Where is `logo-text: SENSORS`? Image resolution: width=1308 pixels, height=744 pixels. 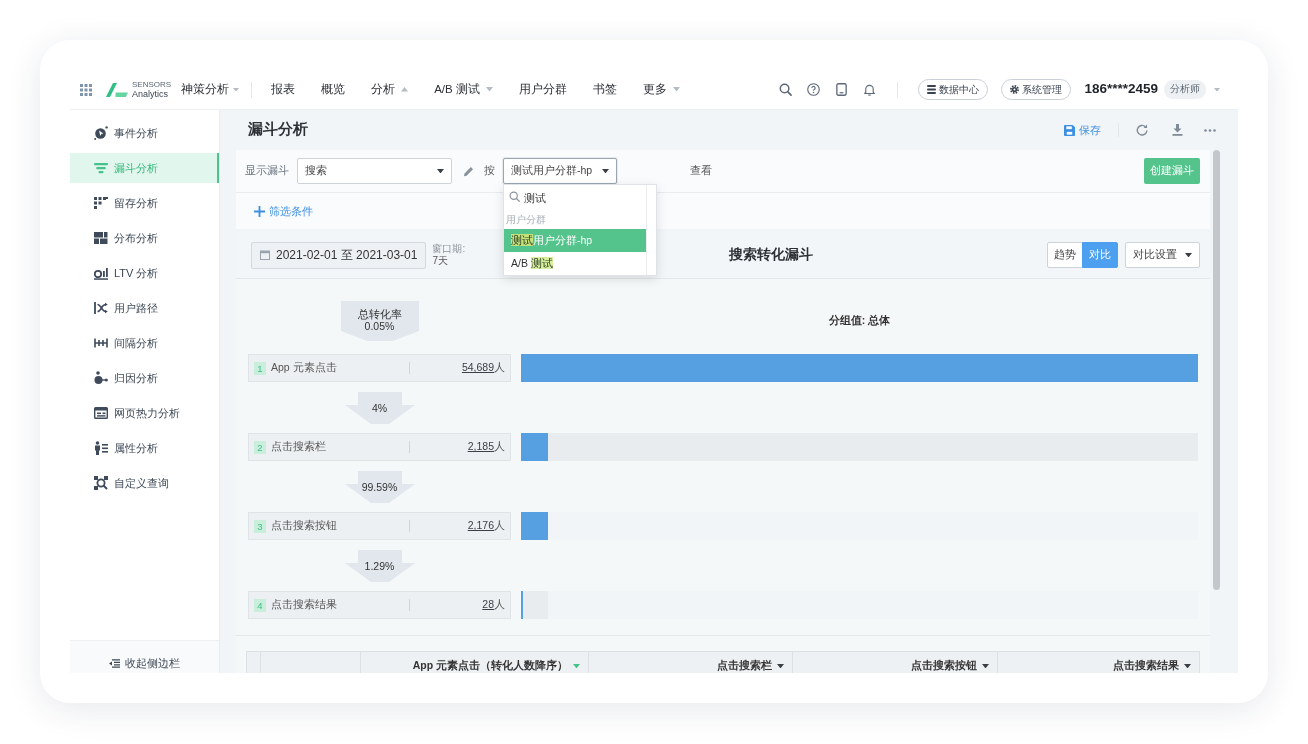
logo-text: SENSORS is located at coordinates (152, 84).